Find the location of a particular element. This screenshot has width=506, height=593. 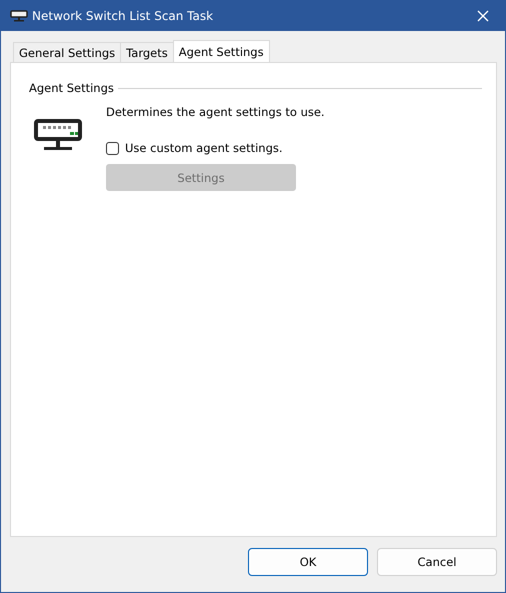

tab: Agent Settings is located at coordinates (221, 51).